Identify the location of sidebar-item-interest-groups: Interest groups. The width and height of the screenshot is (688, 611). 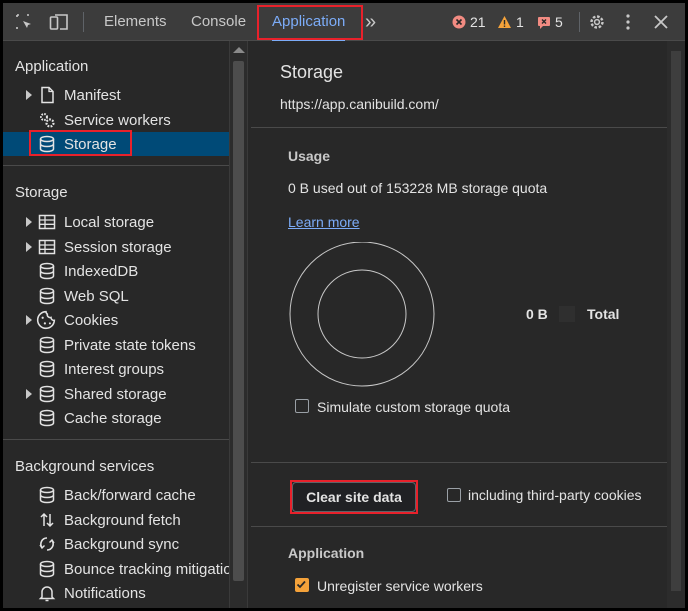
(116, 369).